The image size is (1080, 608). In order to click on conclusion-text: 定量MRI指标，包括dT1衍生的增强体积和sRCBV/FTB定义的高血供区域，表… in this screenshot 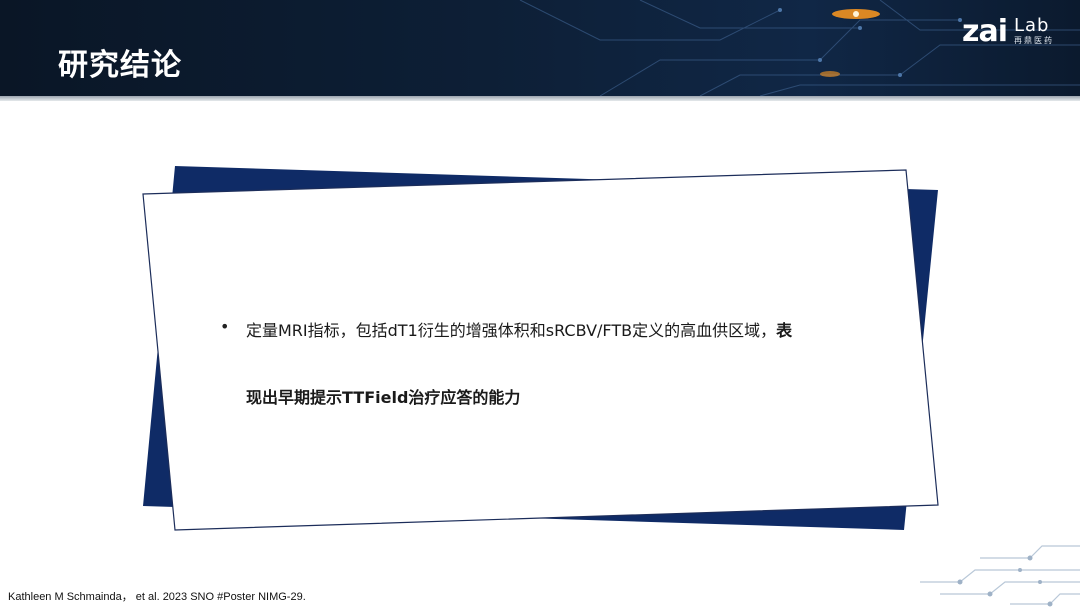, I will do `click(566, 364)`.